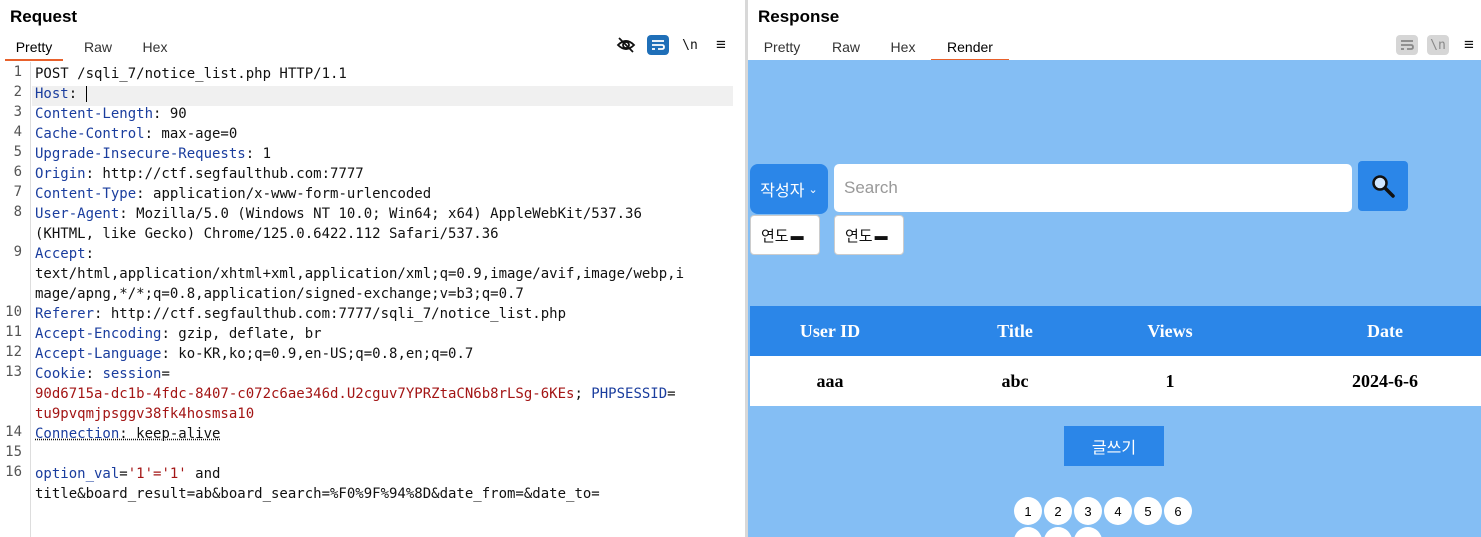  What do you see at coordinates (17, 152) in the screenshot?
I see `line-number: 5` at bounding box center [17, 152].